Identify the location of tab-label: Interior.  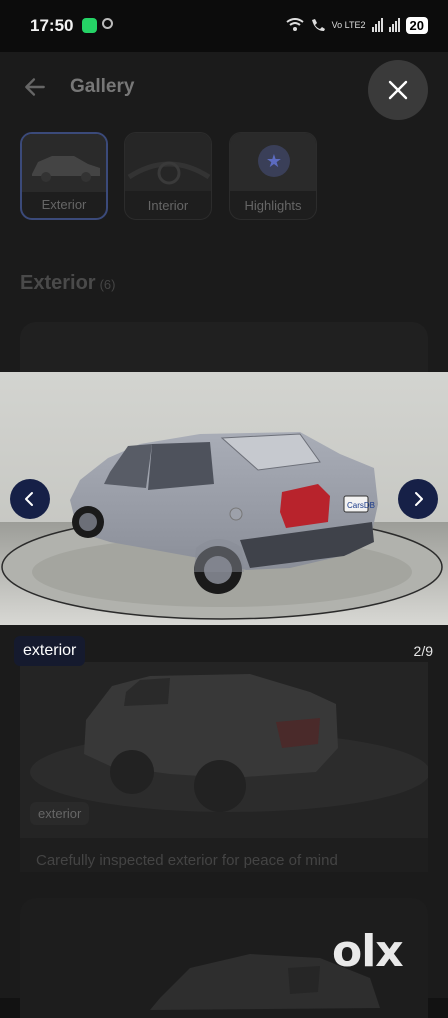
(168, 205).